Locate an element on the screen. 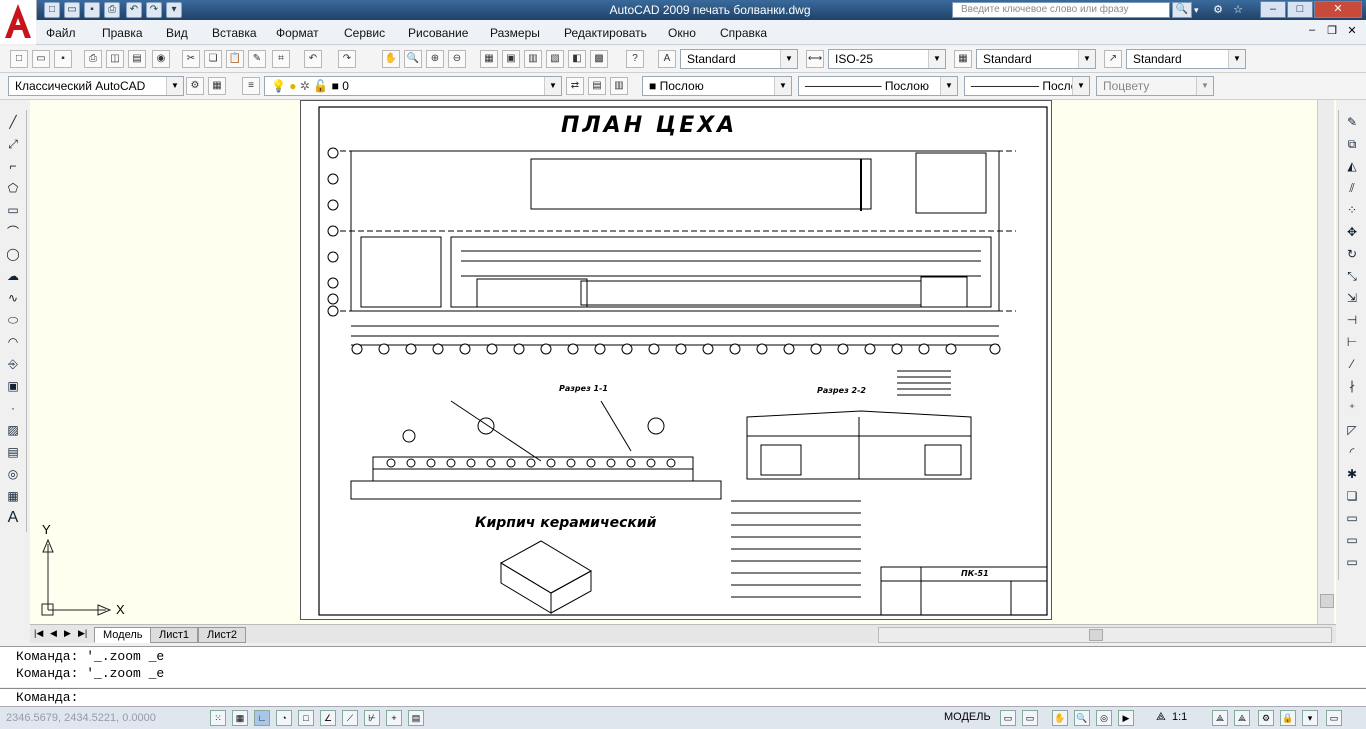  spline-icon: ∿ is located at coordinates (13, 298).